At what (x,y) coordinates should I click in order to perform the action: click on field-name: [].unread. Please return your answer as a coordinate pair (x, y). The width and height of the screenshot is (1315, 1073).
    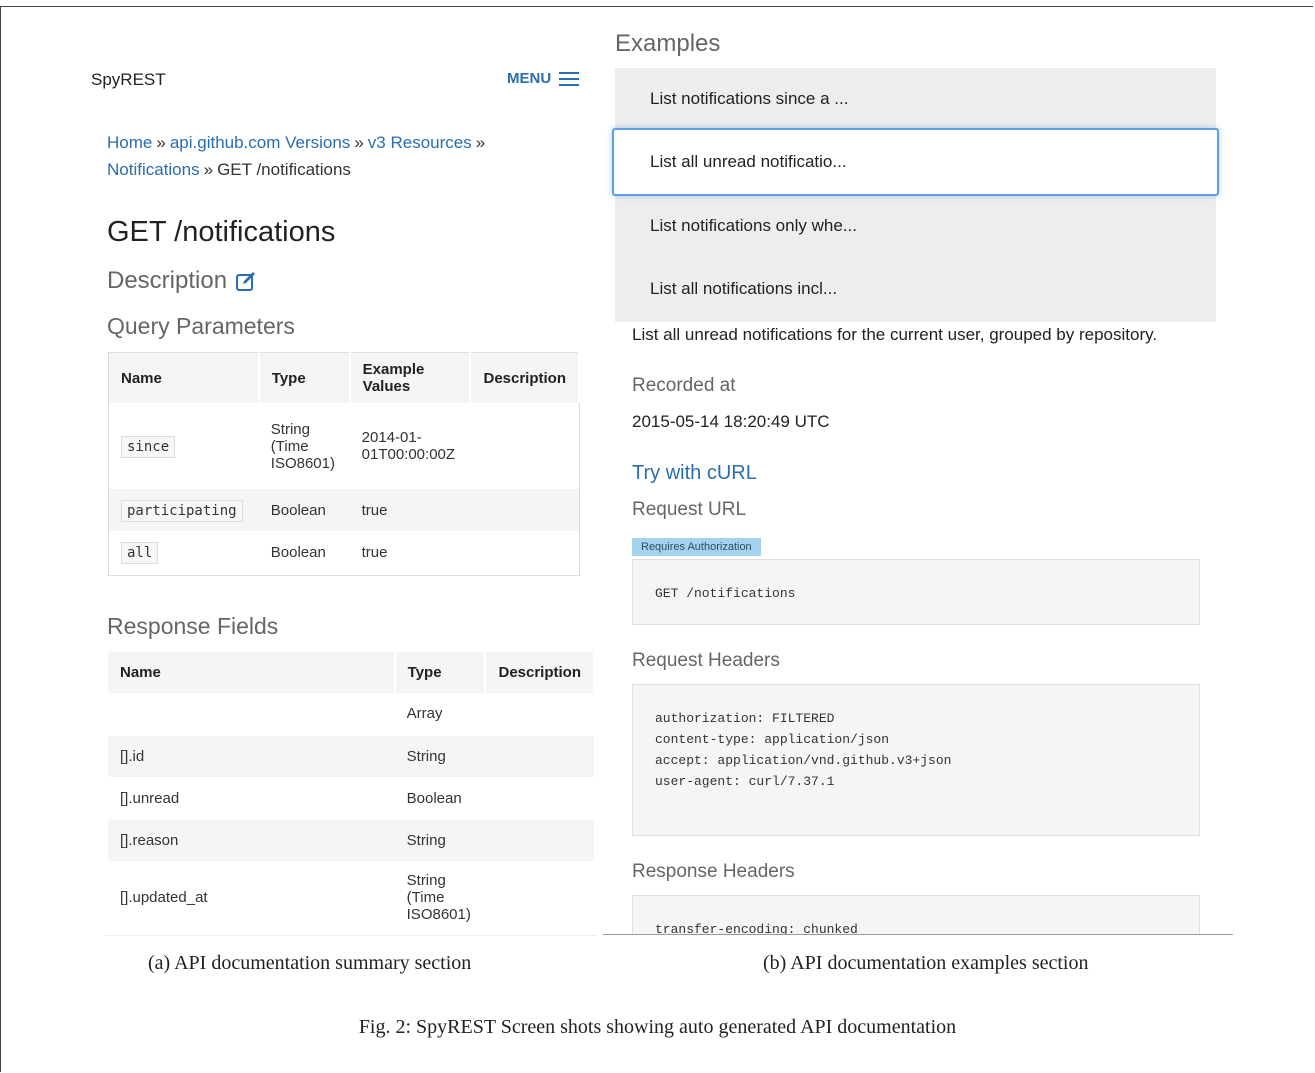
    Looking at the image, I should click on (251, 798).